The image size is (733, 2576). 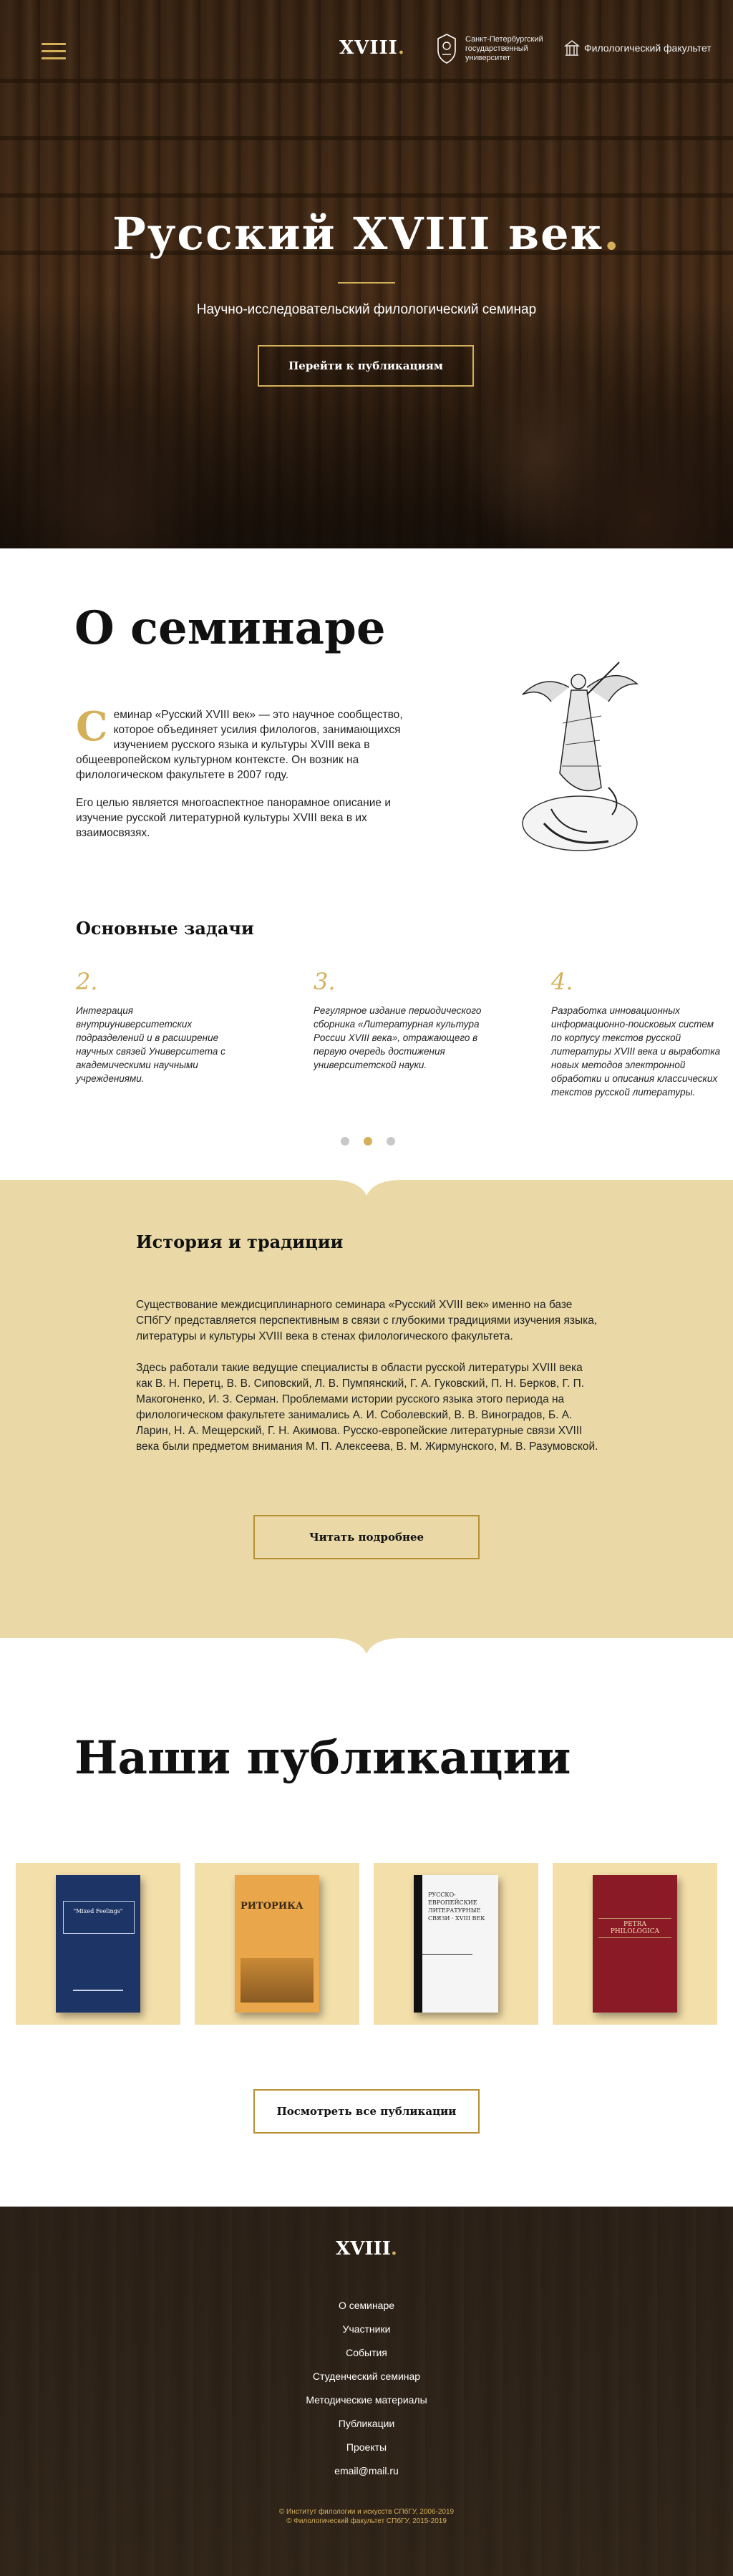 I want to click on book-title: "Mixed Feelings", so click(x=98, y=1911).